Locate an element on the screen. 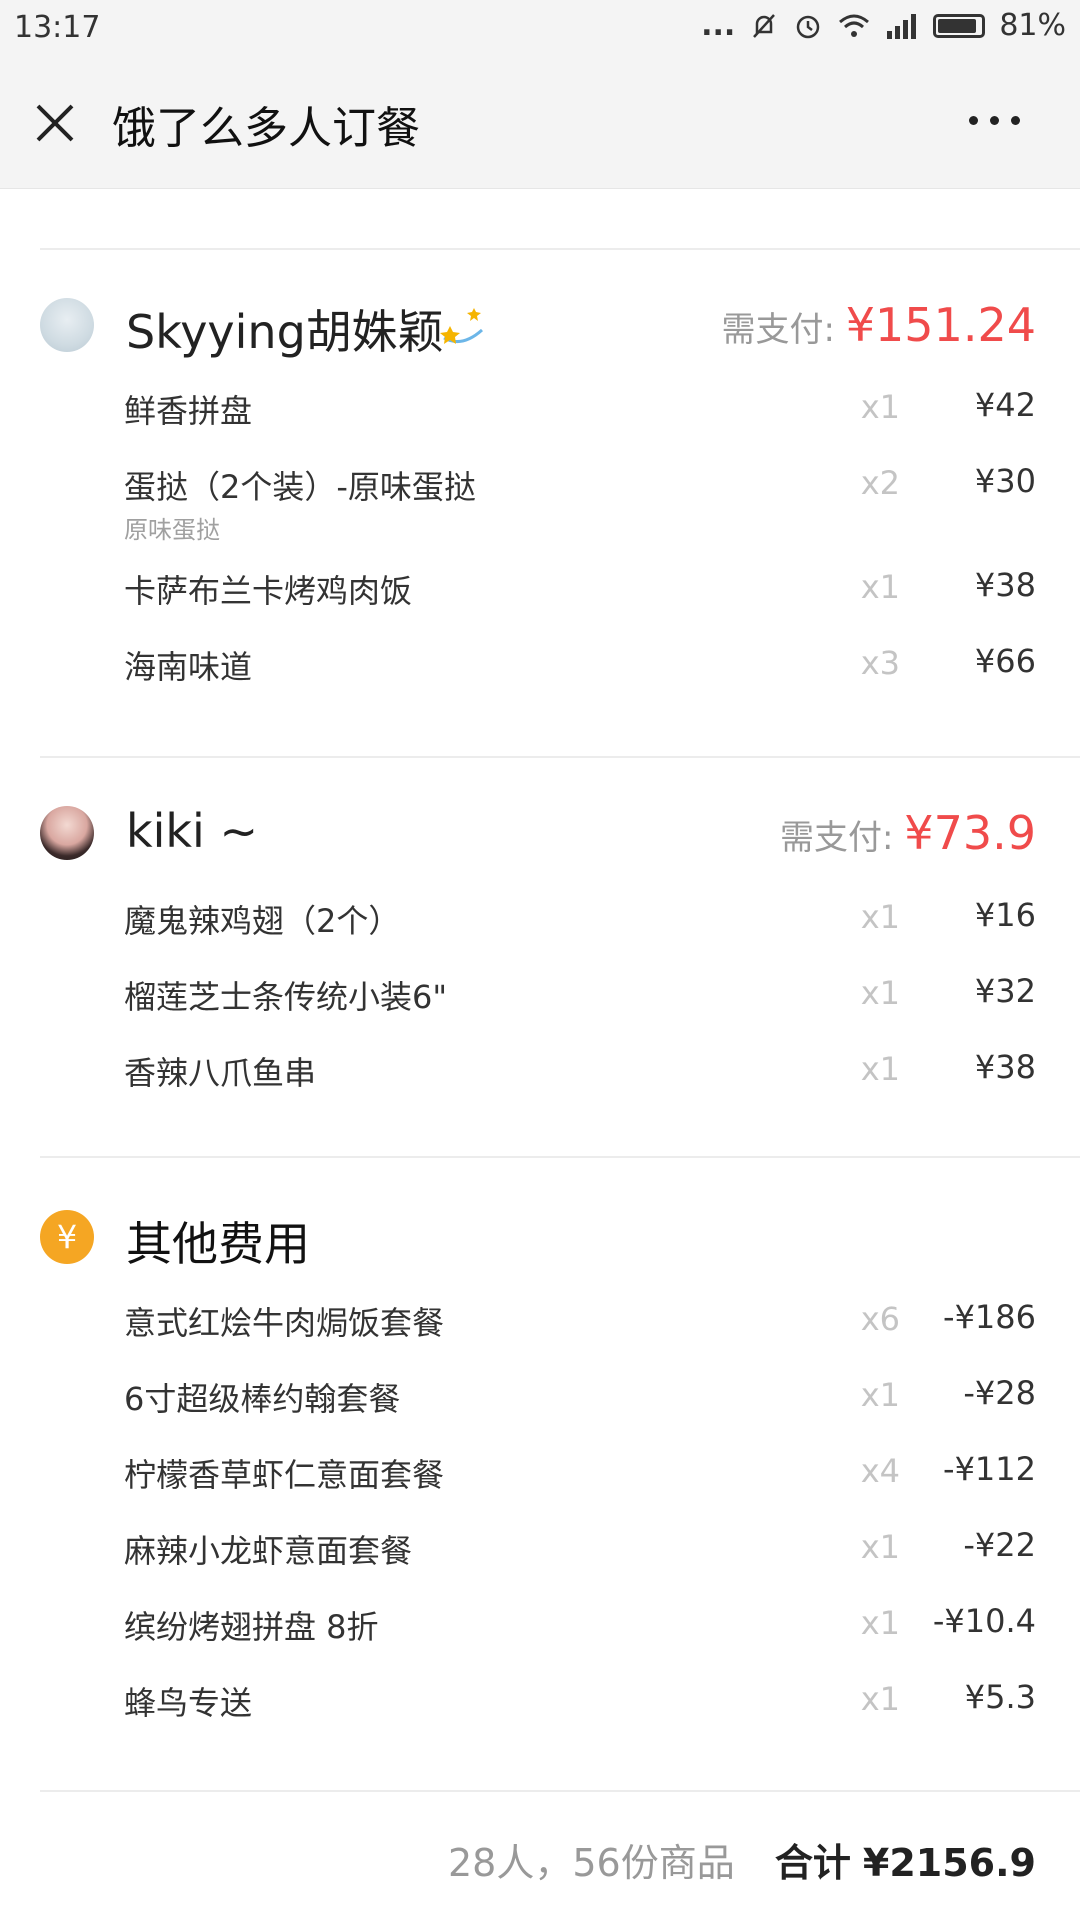 This screenshot has height=1920, width=1080. item-price: -¥28 is located at coordinates (999, 1393).